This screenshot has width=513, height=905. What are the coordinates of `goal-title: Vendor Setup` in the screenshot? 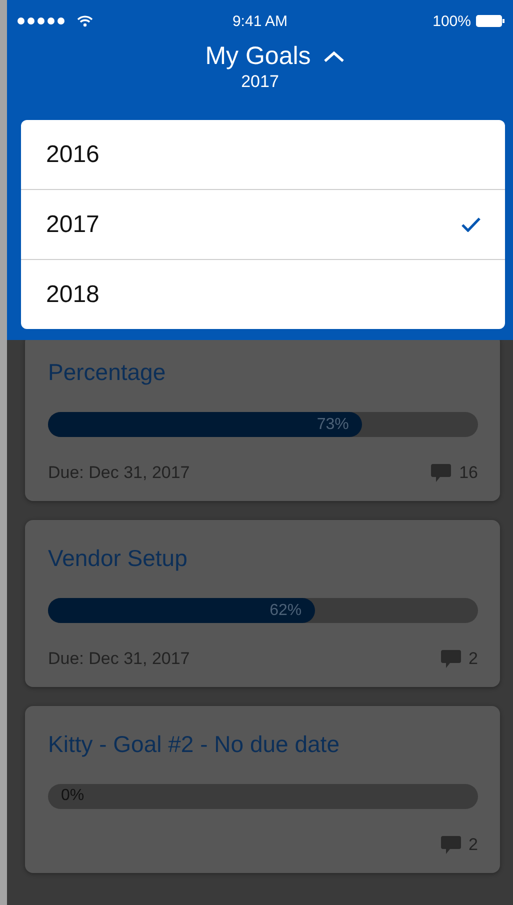 It's located at (118, 558).